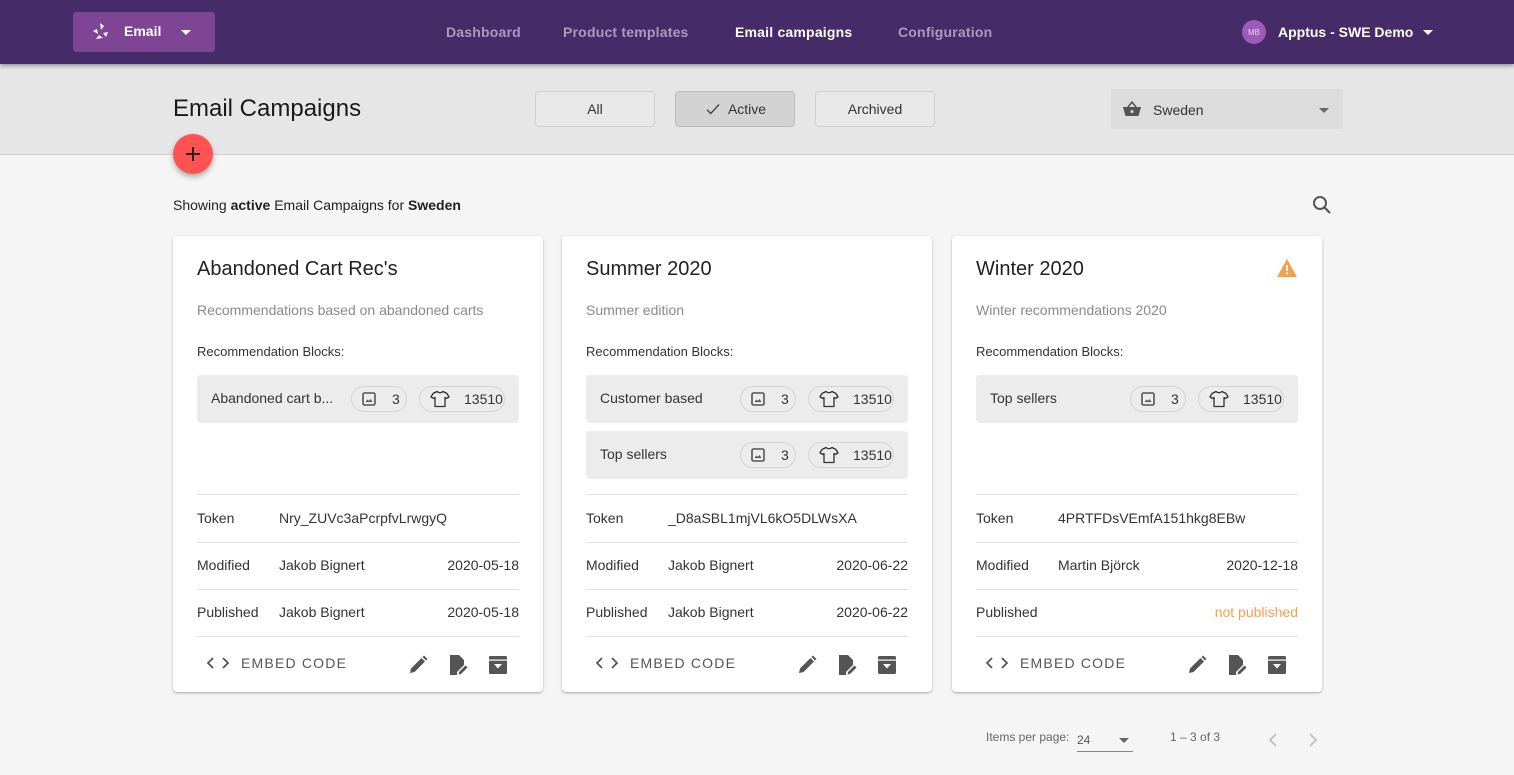  I want to click on add-campaign-button, so click(193, 154).